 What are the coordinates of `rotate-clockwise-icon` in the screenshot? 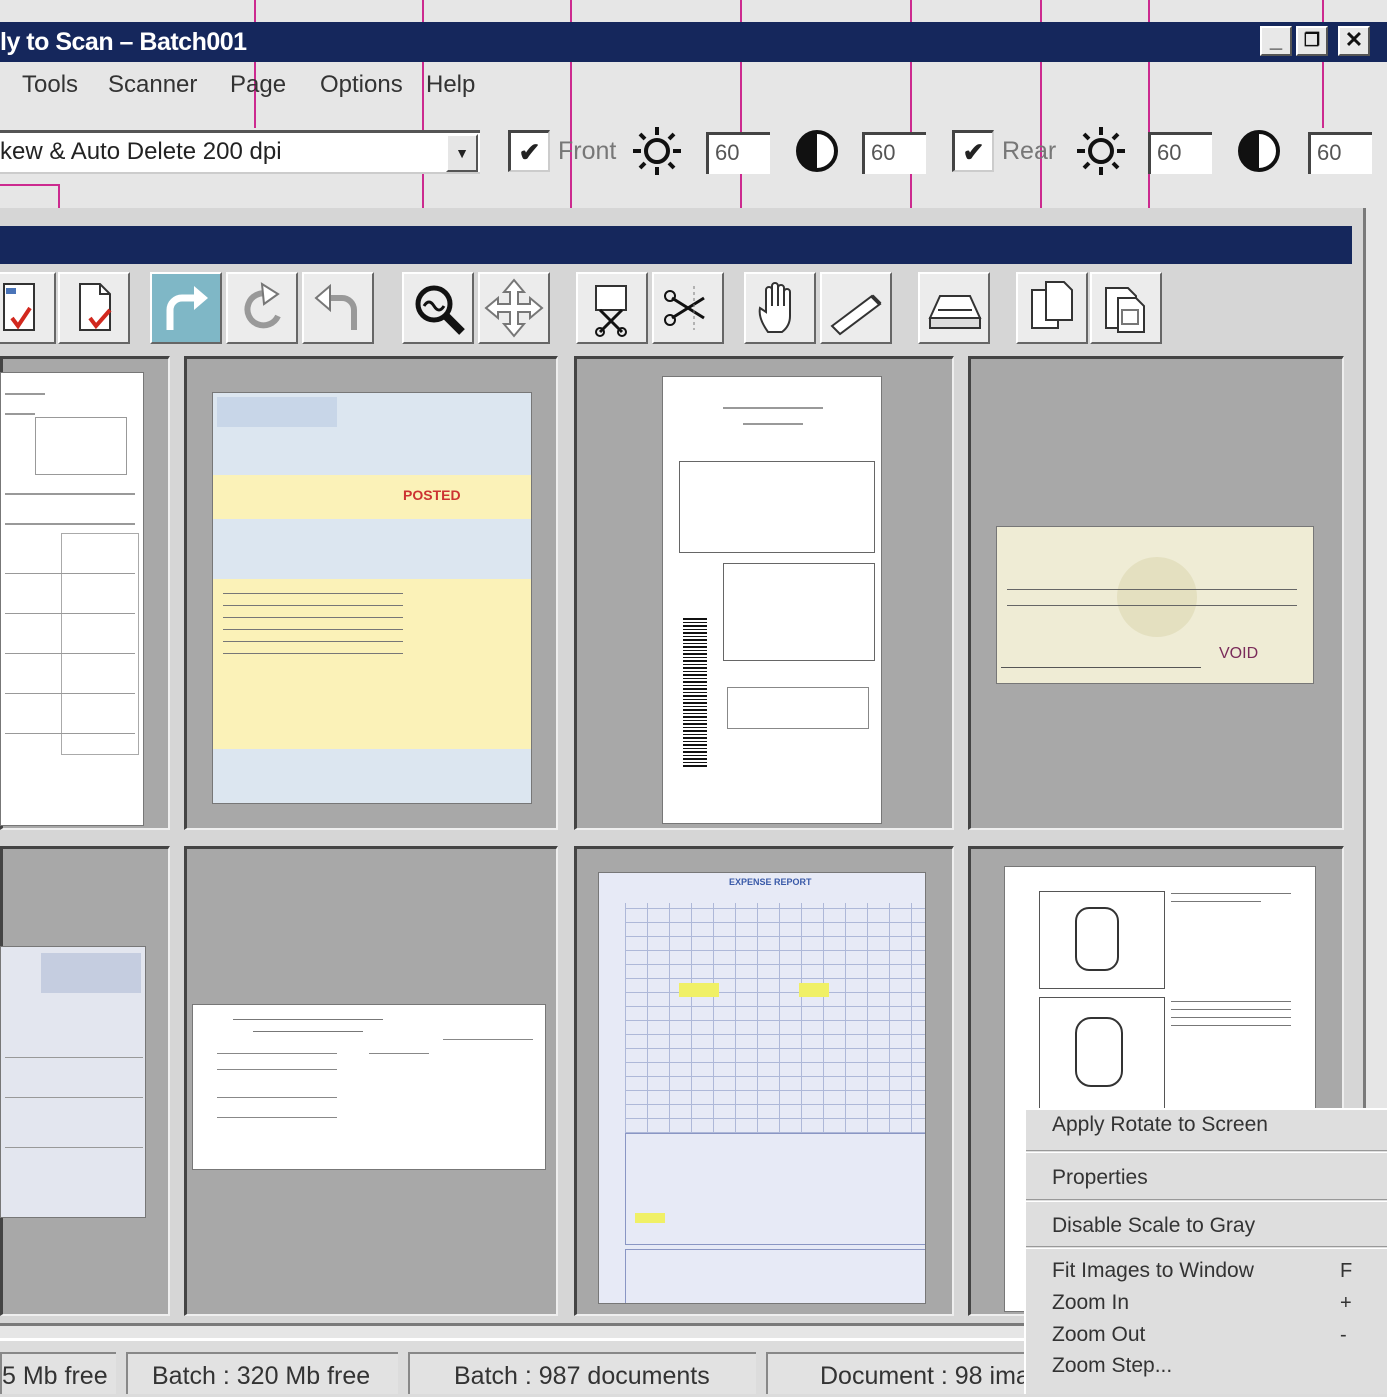 It's located at (262, 308).